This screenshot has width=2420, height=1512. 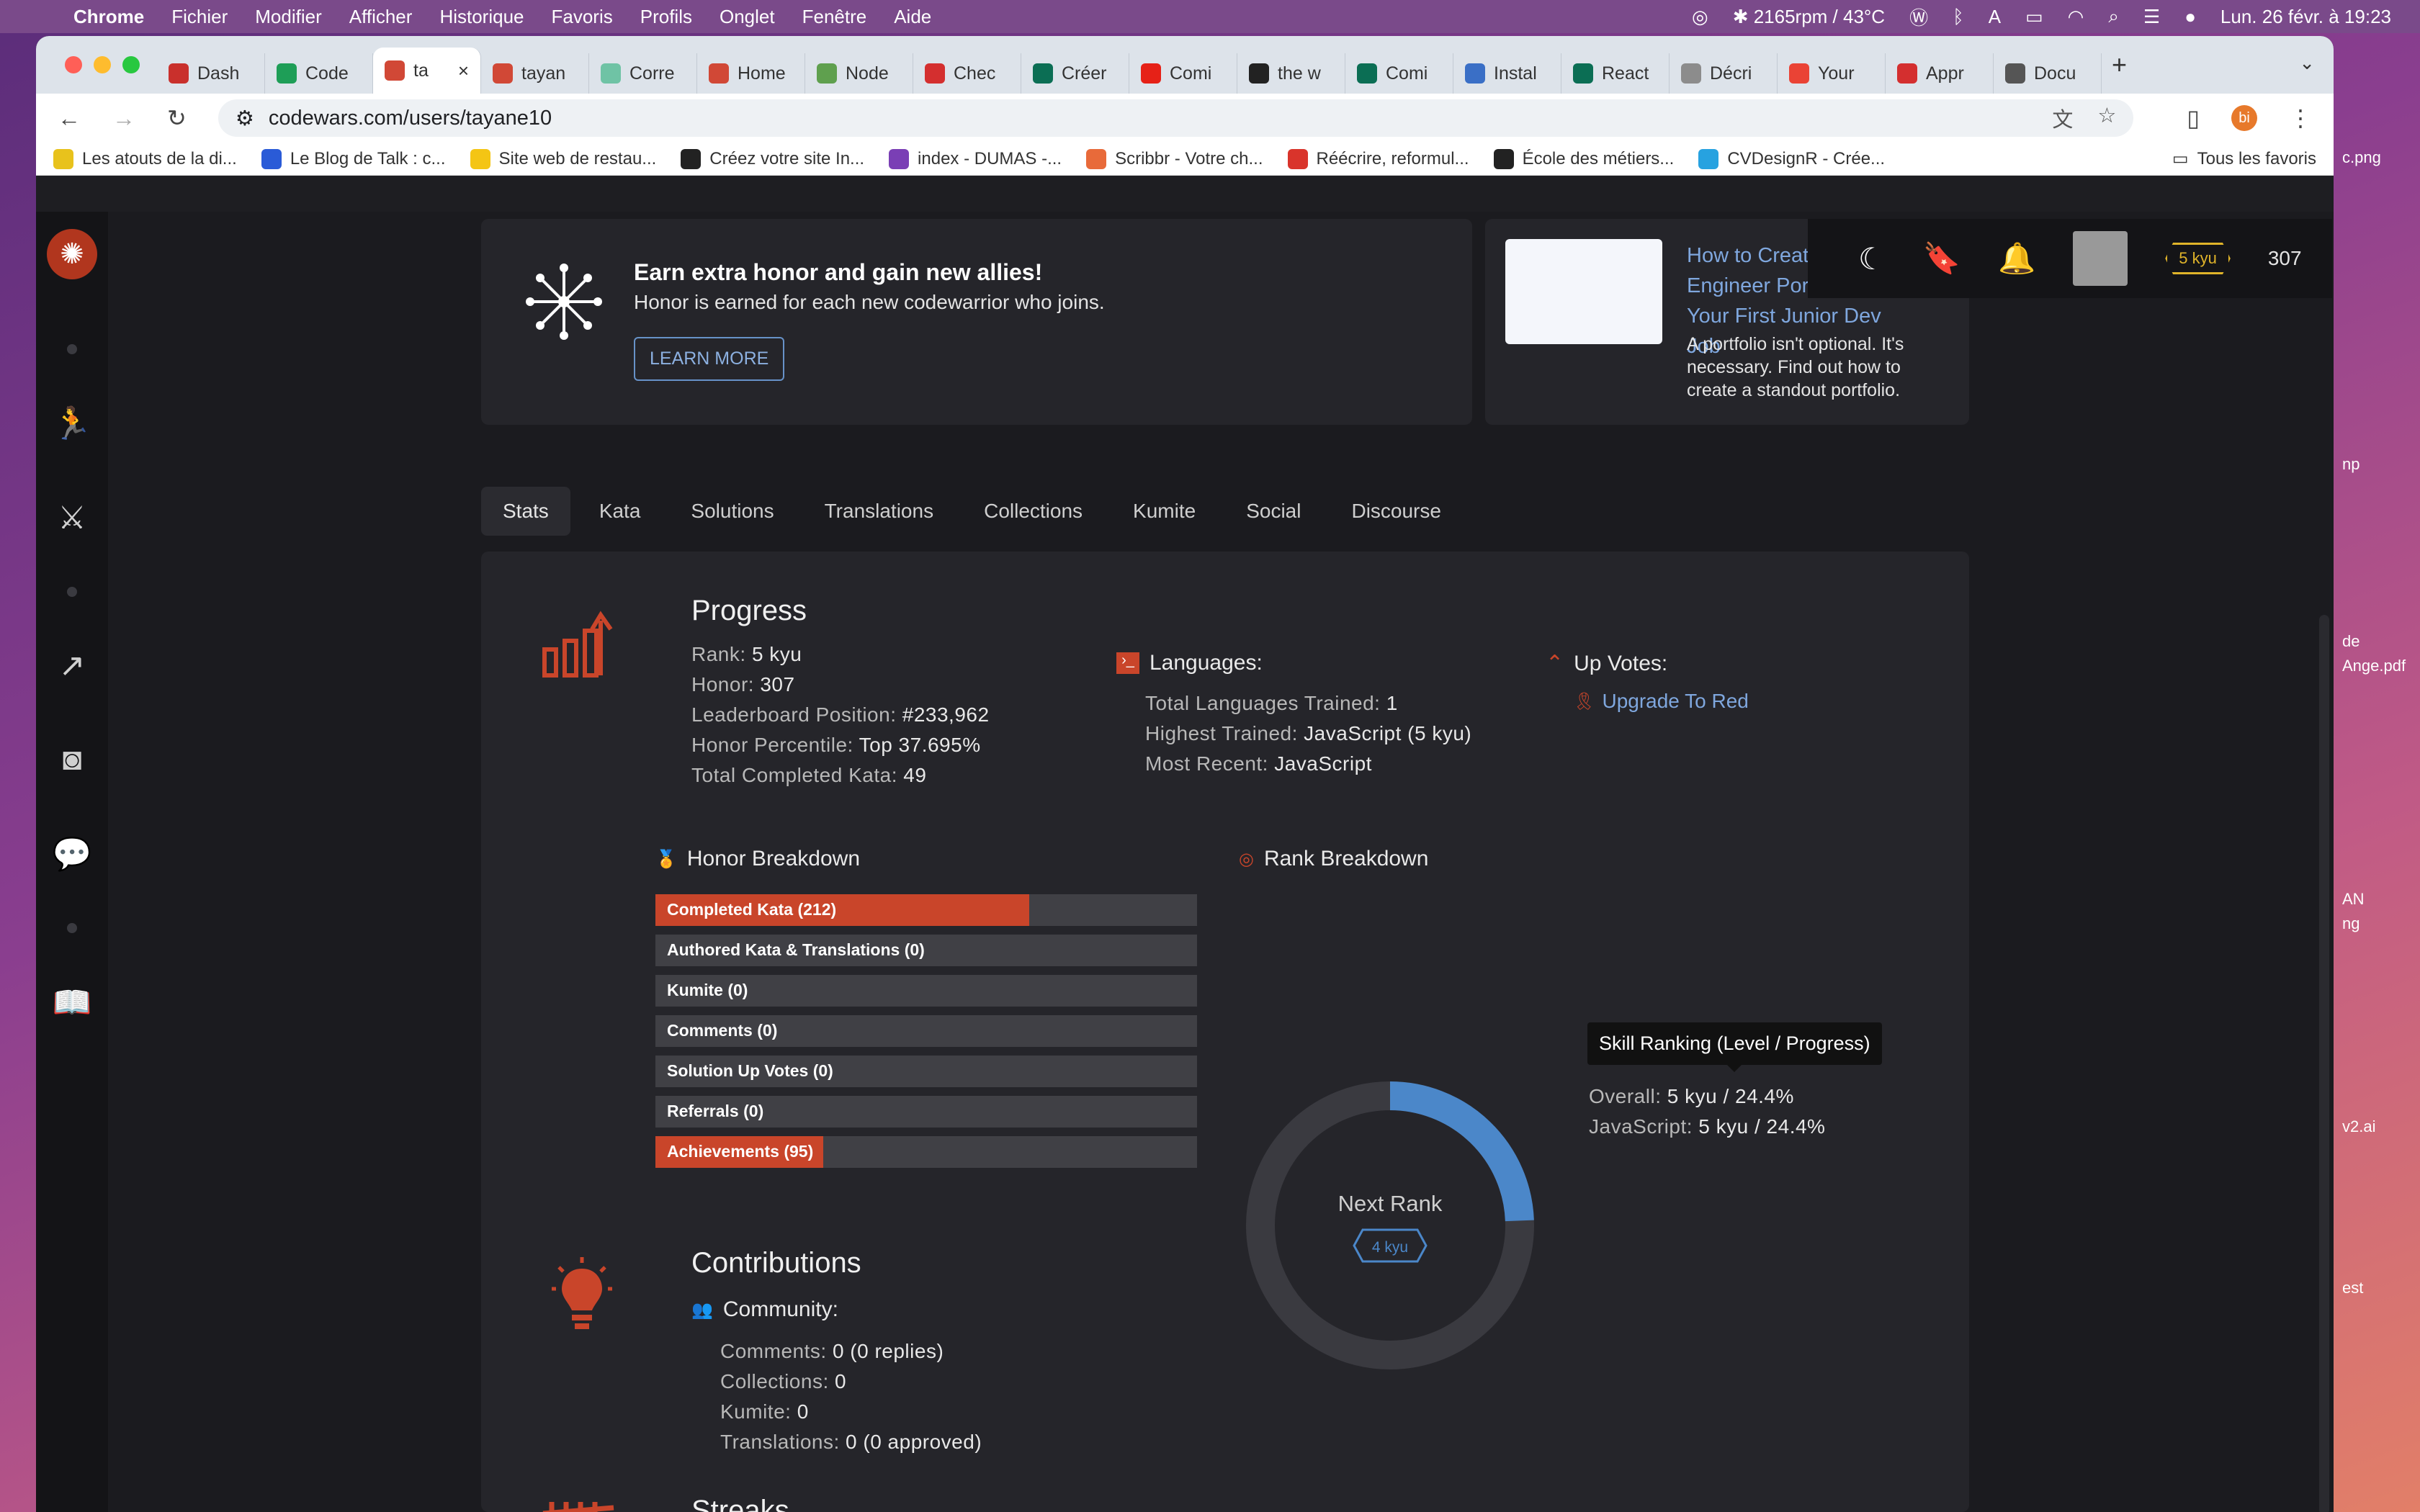 I want to click on creative-cloud-icon: ◎, so click(x=1700, y=17).